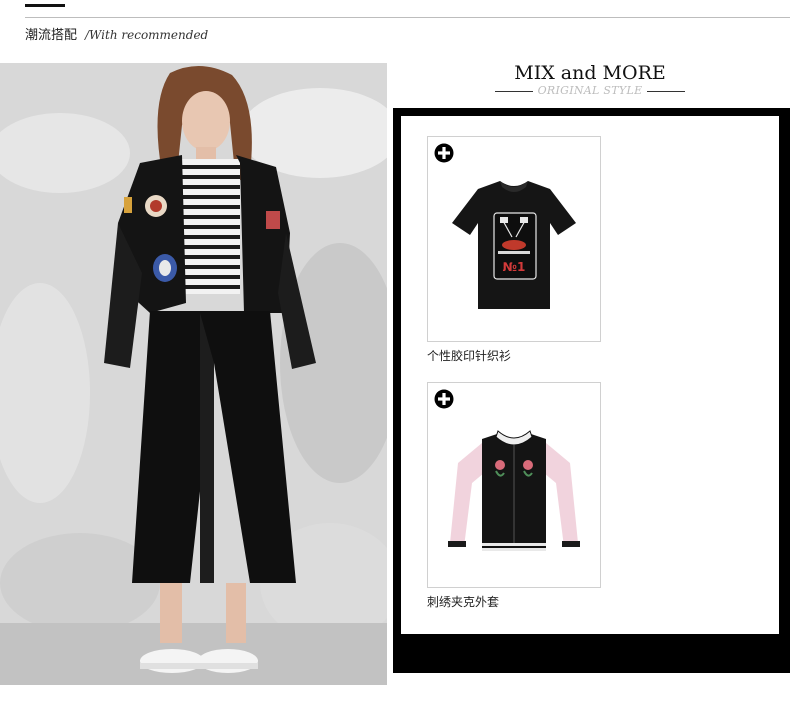  I want to click on product-card-jacket: 刺绣夹克外套, so click(514, 496).